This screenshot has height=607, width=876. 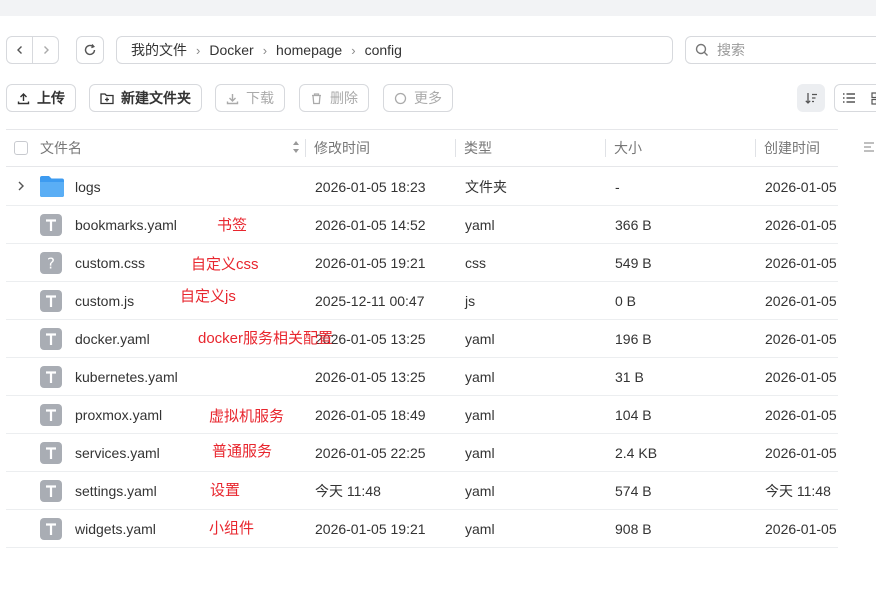 What do you see at coordinates (400, 98) in the screenshot?
I see `more-circle-icon` at bounding box center [400, 98].